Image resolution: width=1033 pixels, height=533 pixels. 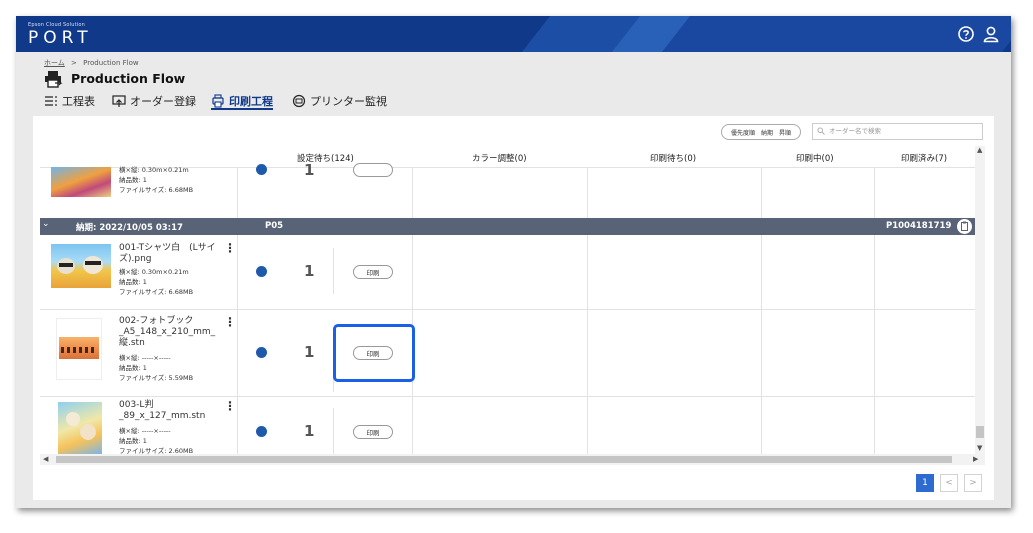 I want to click on pagination-page-1: 1, so click(x=925, y=483).